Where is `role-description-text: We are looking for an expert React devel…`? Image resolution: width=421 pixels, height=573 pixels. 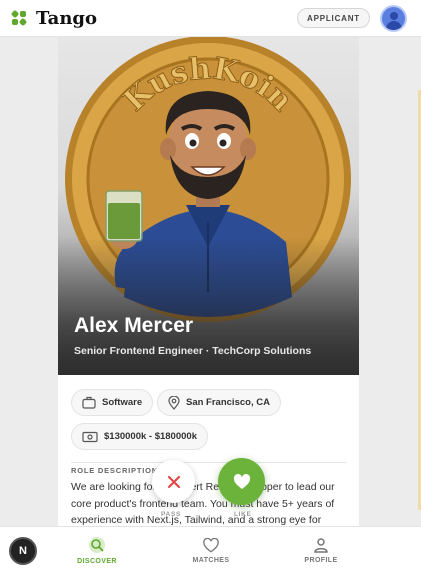 role-description-text: We are looking for an expert React devel… is located at coordinates (203, 503).